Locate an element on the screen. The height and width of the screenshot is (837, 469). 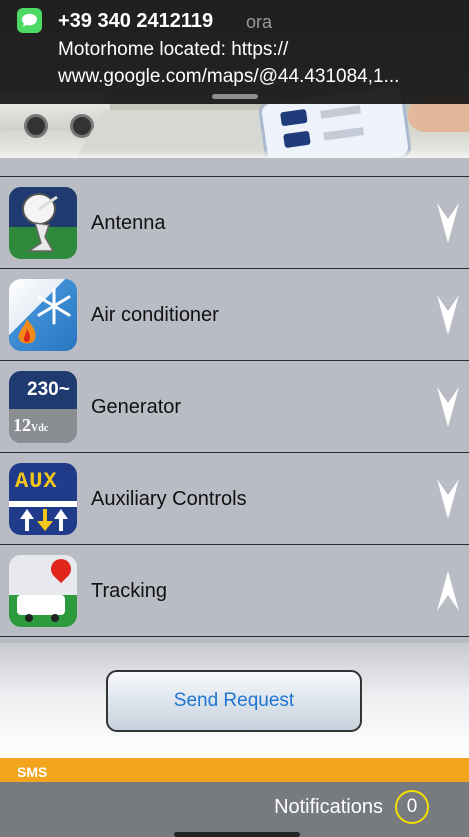
menu-item-label: Auxiliary Controls is located at coordinates (169, 499).